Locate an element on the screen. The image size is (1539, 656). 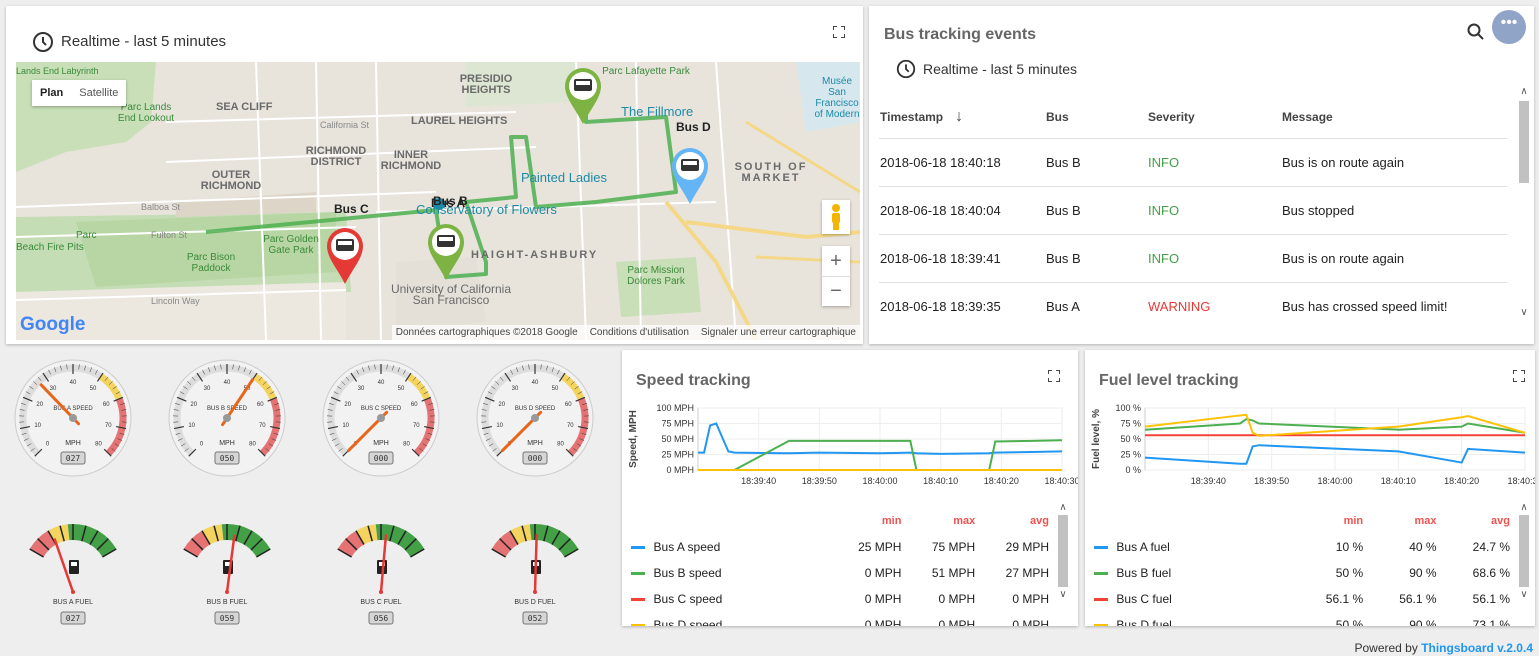
map-terms-link: Conditions d'utilisation is located at coordinates (639, 332).